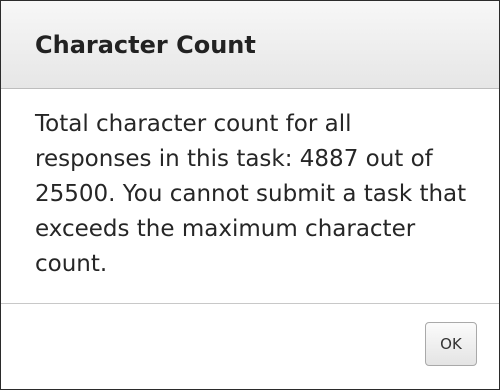 The image size is (500, 390). Describe the element at coordinates (145, 44) in the screenshot. I see `dialog-title: Character Count` at that location.